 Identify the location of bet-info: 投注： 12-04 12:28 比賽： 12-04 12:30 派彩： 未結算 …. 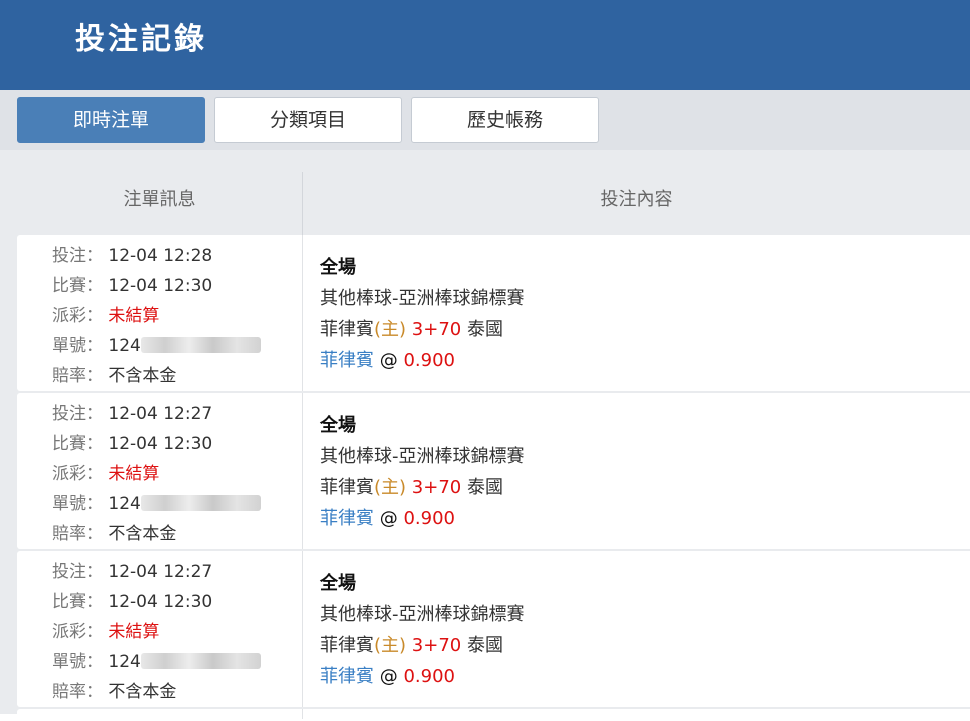
(156, 316).